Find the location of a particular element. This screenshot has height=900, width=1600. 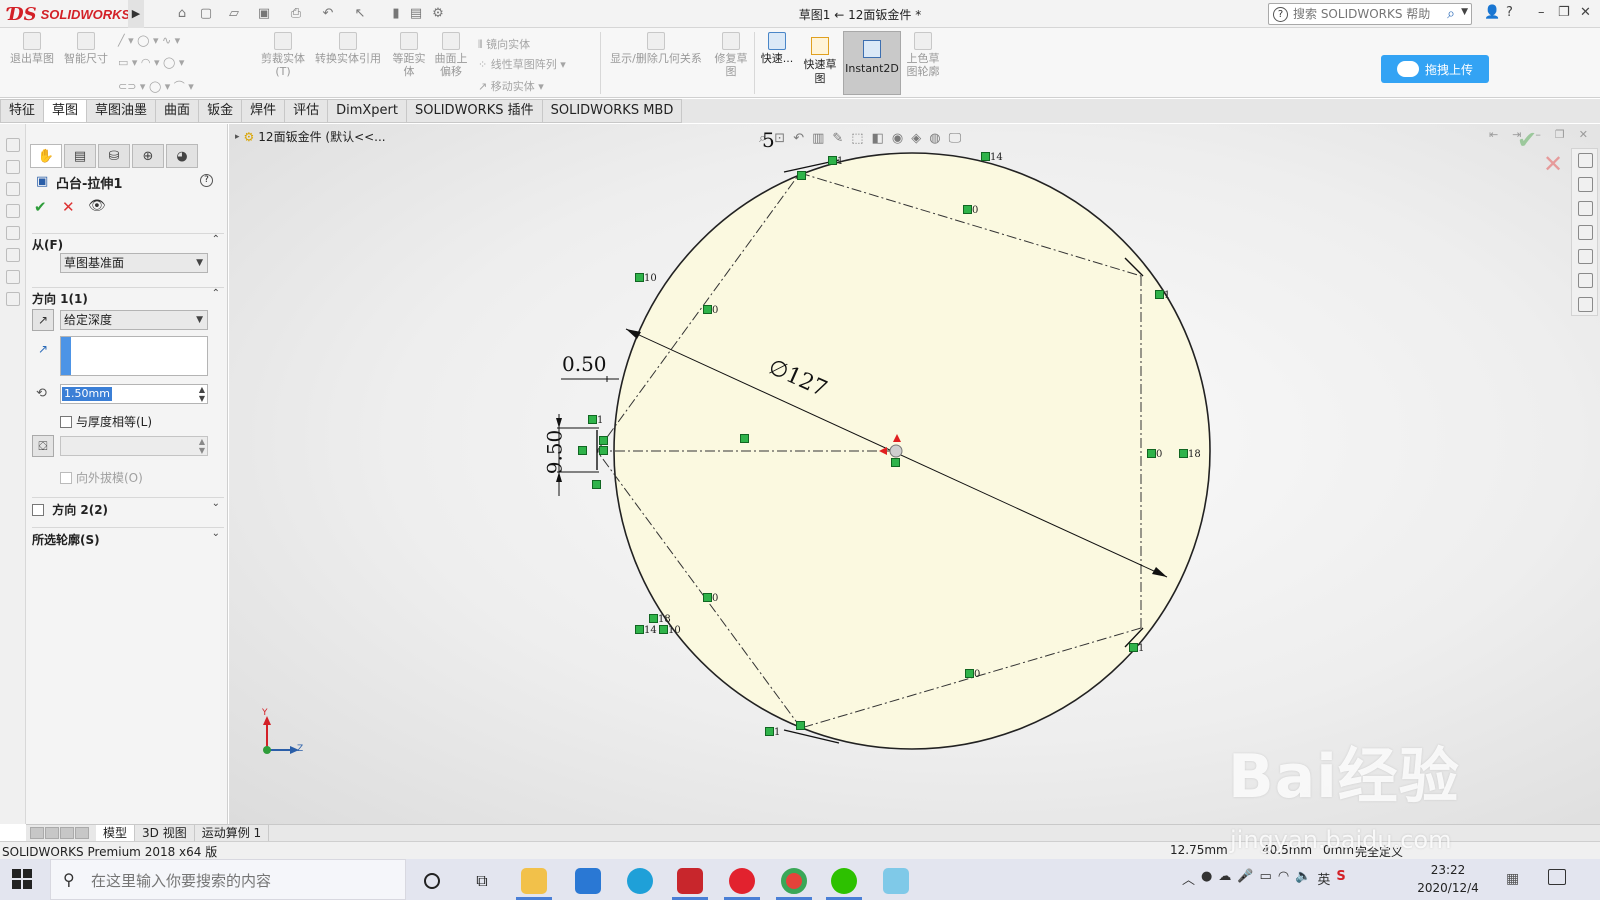

file-explorer-icon is located at coordinates (534, 882).